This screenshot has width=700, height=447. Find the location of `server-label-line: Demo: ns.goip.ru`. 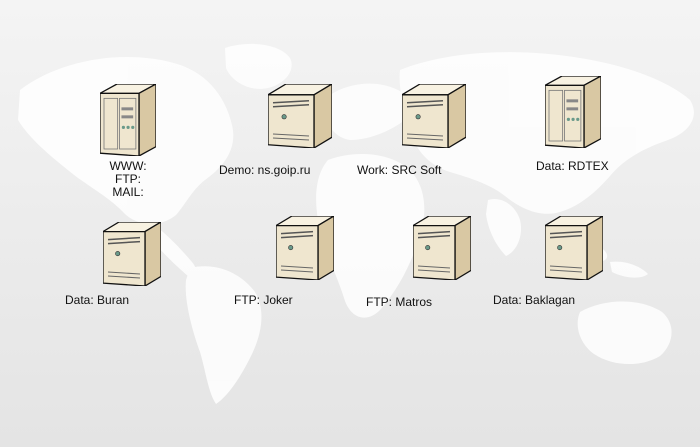

server-label-line: Demo: ns.goip.ru is located at coordinates (265, 170).